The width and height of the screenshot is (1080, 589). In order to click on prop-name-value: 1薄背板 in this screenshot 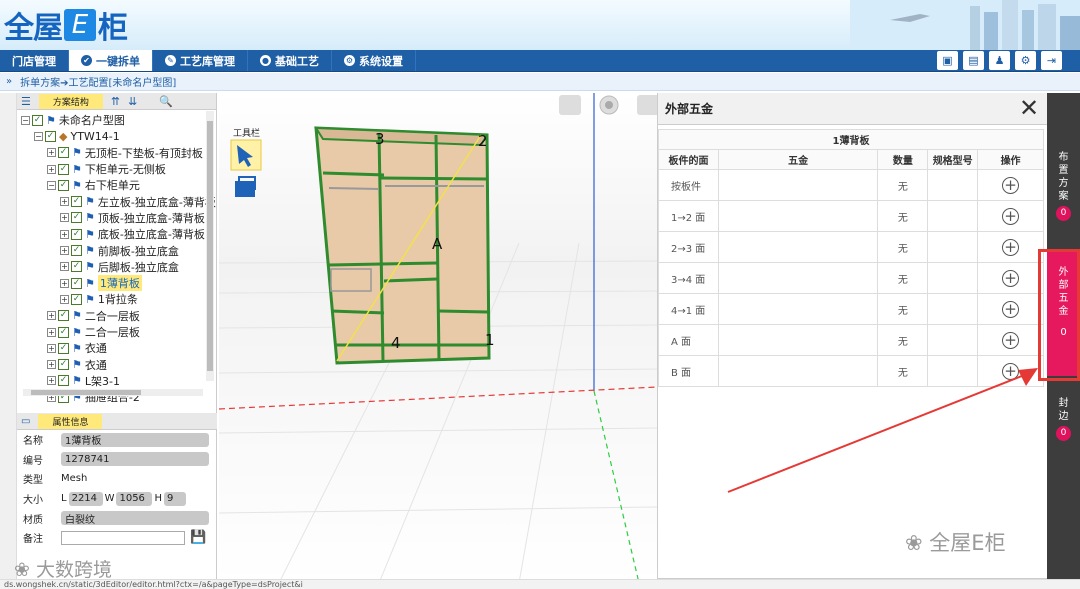, I will do `click(135, 439)`.